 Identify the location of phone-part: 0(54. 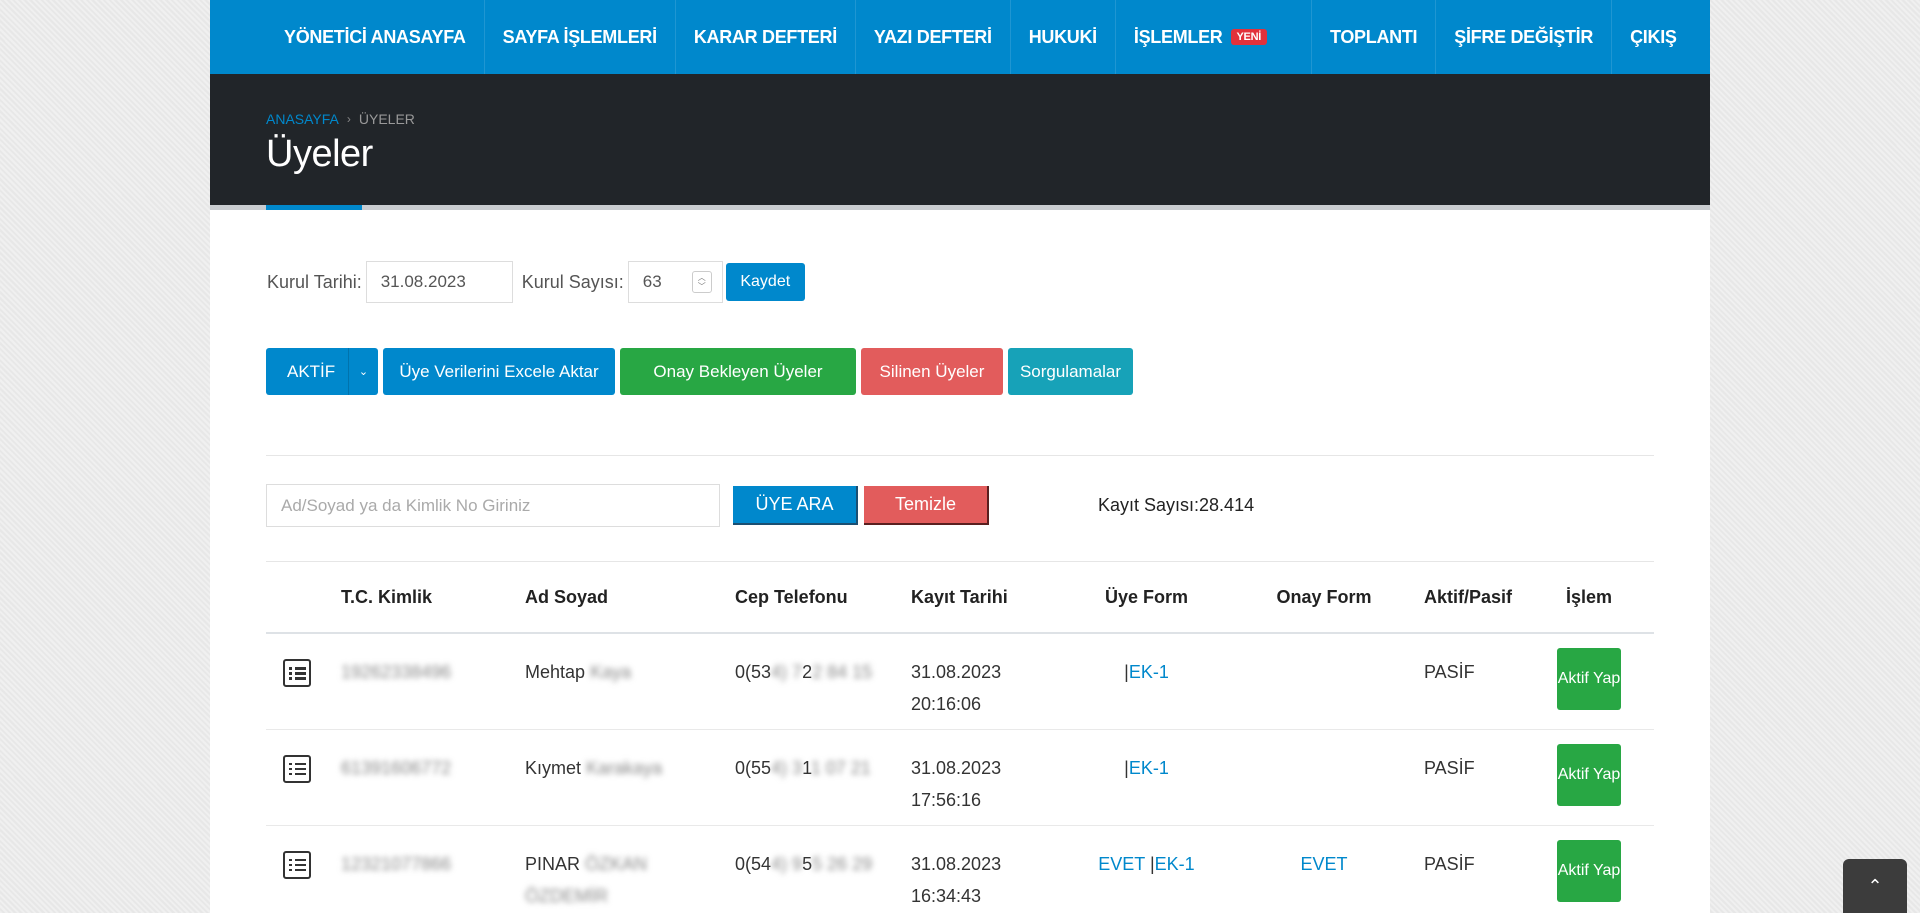
(753, 863).